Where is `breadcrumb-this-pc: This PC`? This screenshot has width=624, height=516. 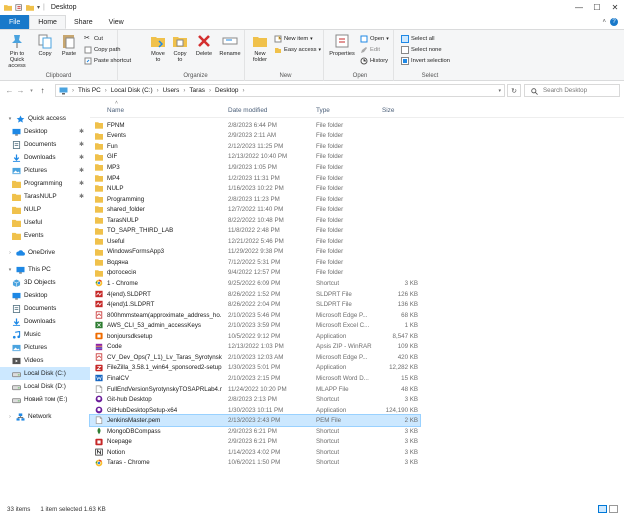
breadcrumb-this-pc: This PC is located at coordinates (89, 90).